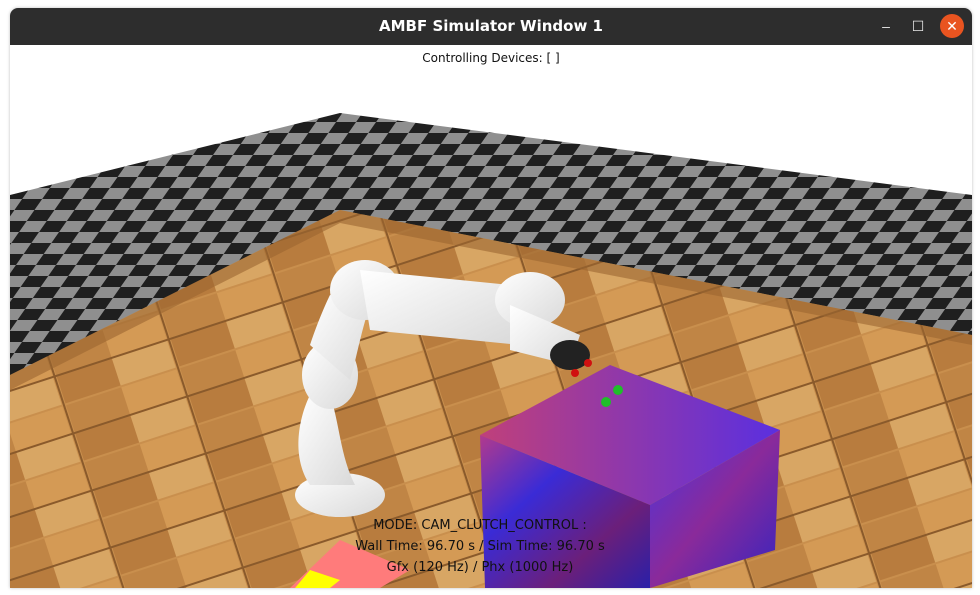 The image size is (980, 595). What do you see at coordinates (918, 26) in the screenshot?
I see `maximize-button: ☐` at bounding box center [918, 26].